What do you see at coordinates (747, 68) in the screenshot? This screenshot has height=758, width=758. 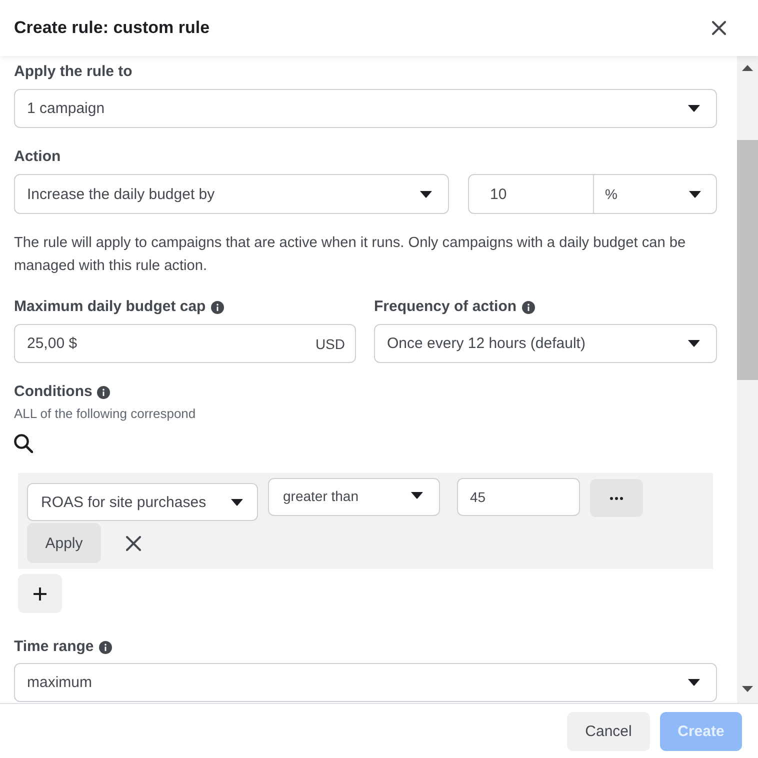 I see `up-arrow-icon` at bounding box center [747, 68].